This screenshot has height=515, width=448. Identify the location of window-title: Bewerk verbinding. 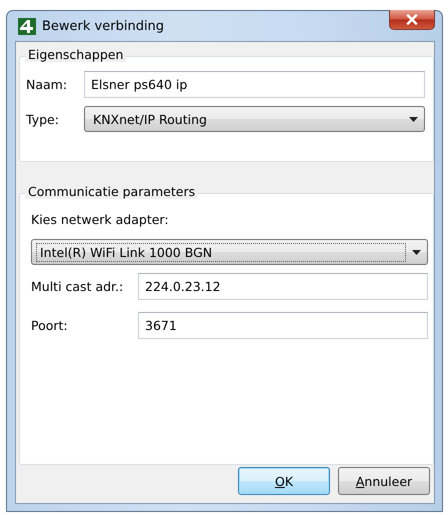
(104, 26).